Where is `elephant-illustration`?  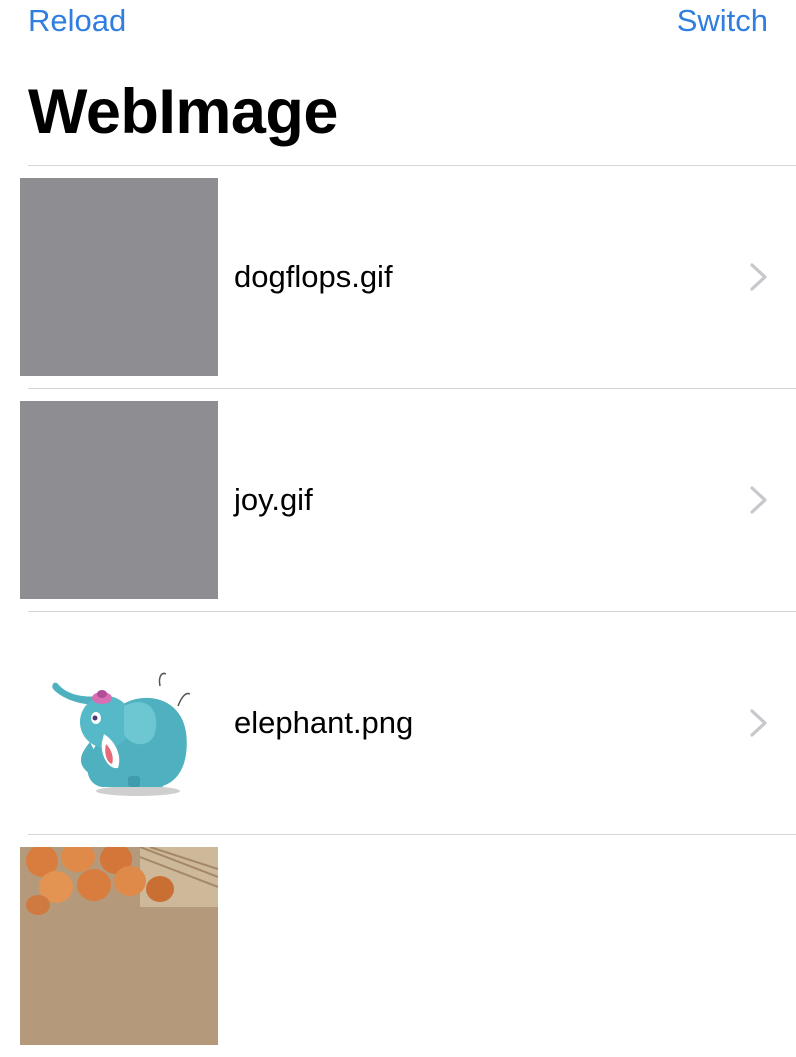 elephant-illustration is located at coordinates (121, 734).